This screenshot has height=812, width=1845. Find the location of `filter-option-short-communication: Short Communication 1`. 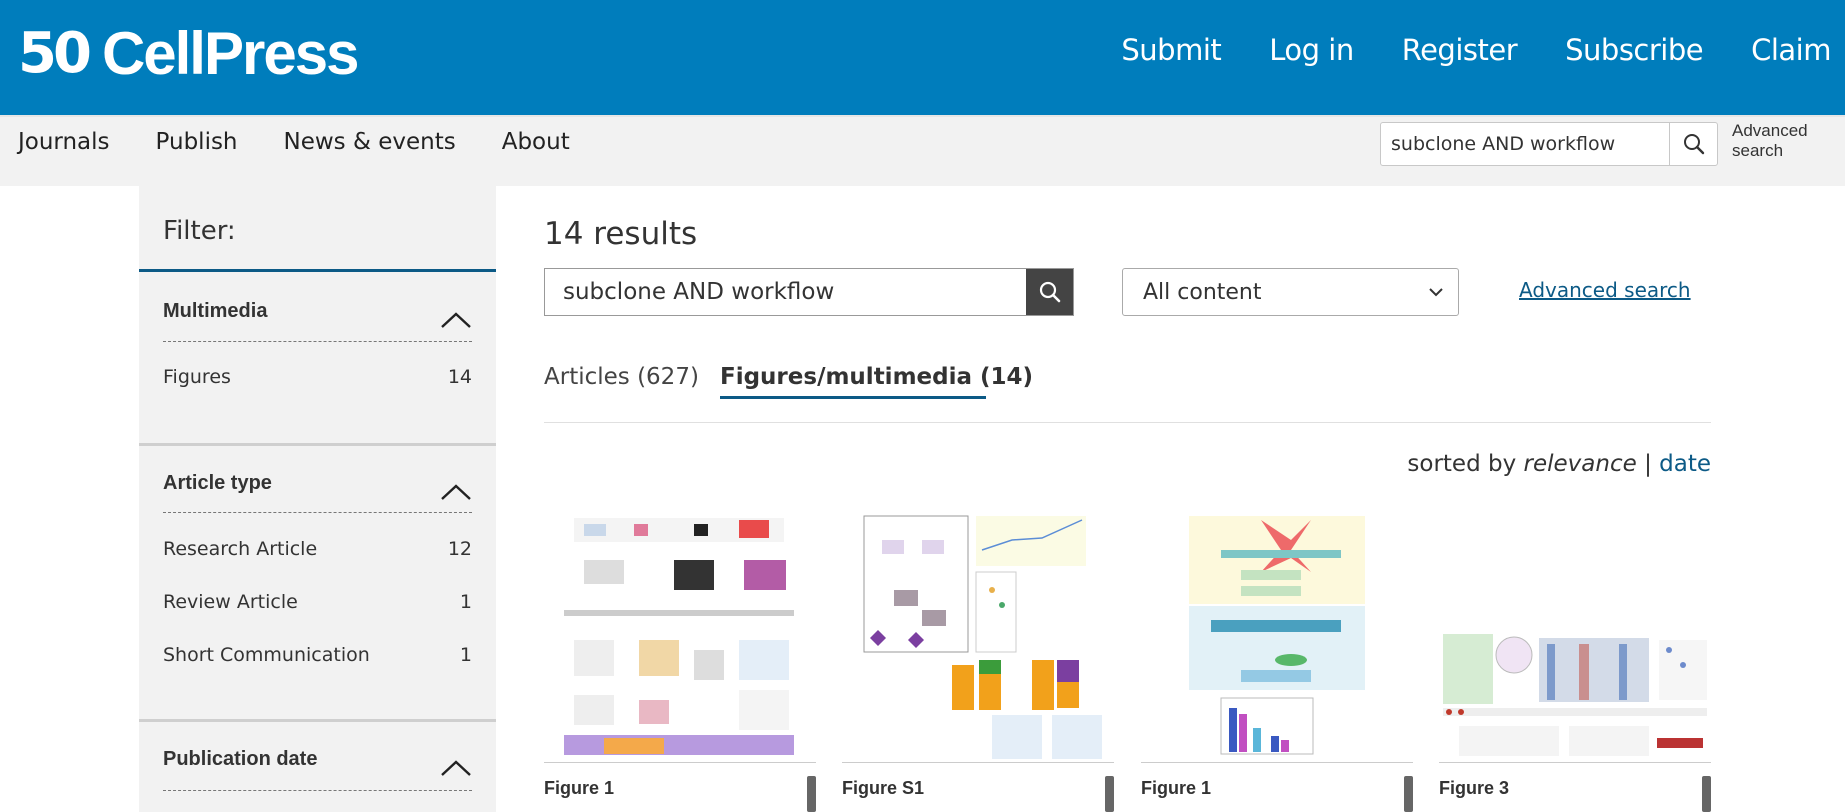

filter-option-short-communication: Short Communication 1 is located at coordinates (317, 655).